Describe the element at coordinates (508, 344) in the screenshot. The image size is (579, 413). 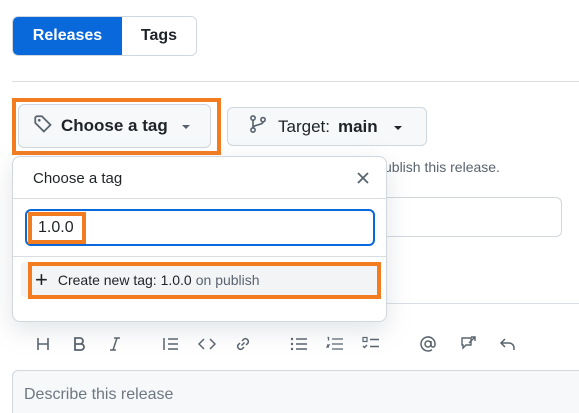
I see `undo-icon` at that location.